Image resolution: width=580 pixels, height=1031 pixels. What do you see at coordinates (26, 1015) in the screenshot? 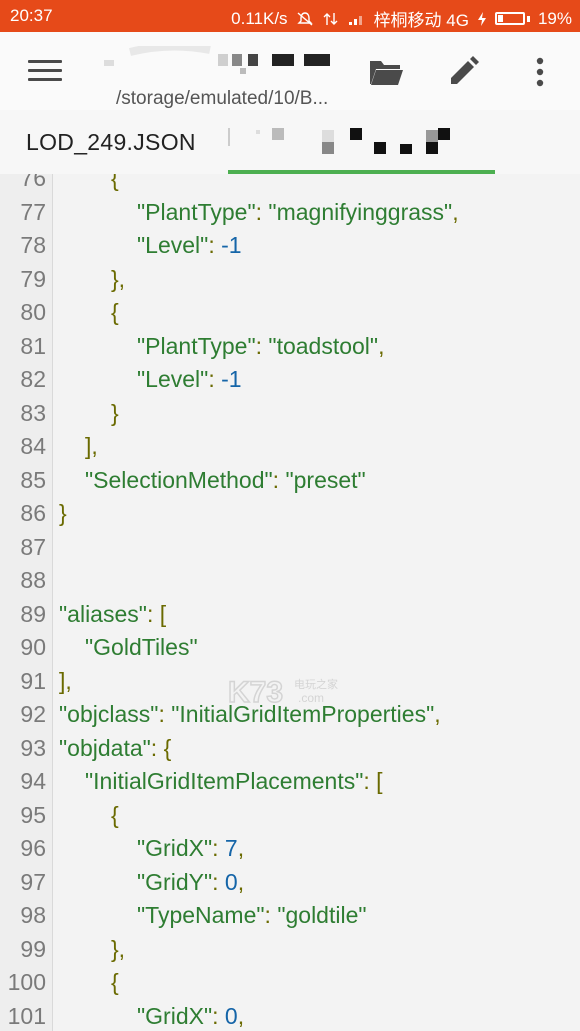
I see `line-number: 101` at bounding box center [26, 1015].